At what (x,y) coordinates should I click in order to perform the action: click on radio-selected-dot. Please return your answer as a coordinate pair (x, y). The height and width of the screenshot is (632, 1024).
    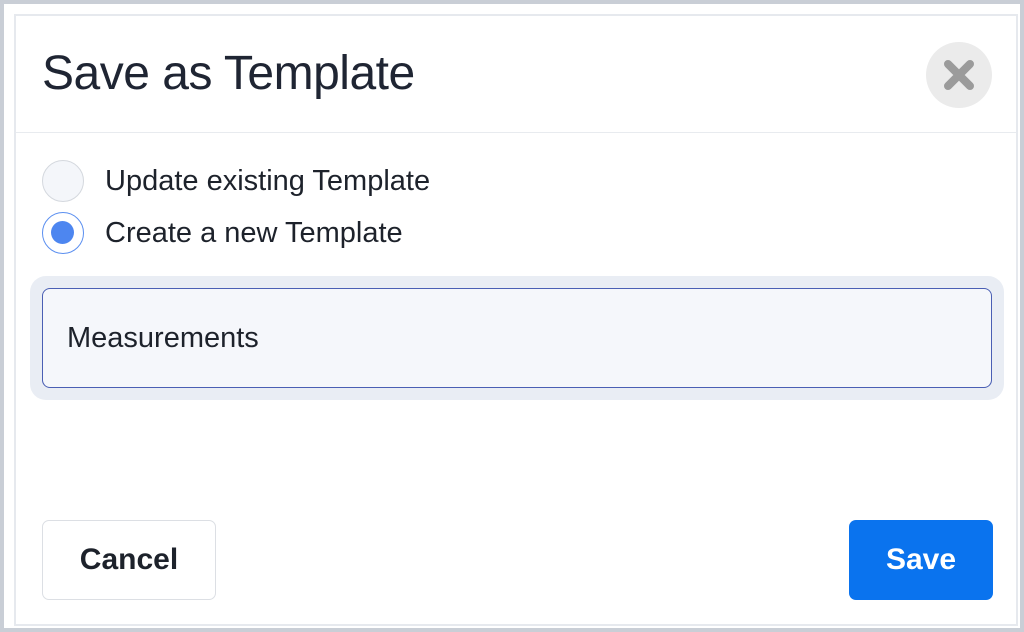
    Looking at the image, I should click on (62, 232).